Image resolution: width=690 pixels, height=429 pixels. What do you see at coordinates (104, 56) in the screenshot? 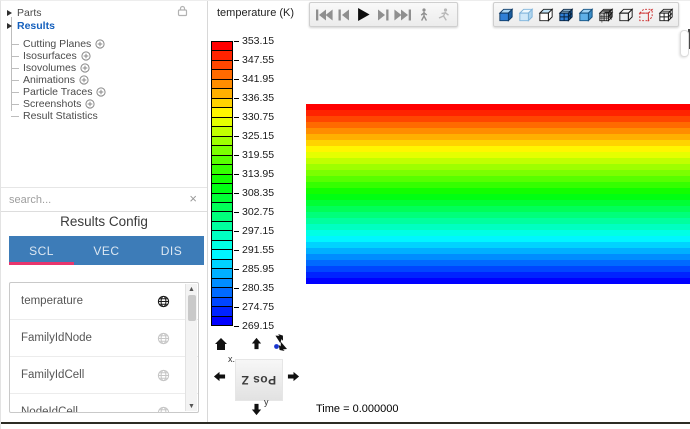
I see `tree-item-isosurfaces: Isosurfaces` at bounding box center [104, 56].